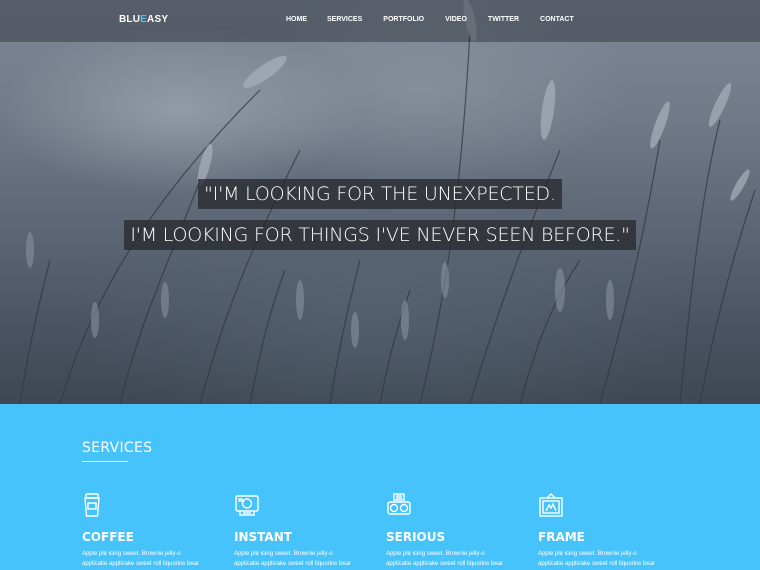 The image size is (760, 570). I want to click on brand-logo-accent-letter: E, so click(144, 19).